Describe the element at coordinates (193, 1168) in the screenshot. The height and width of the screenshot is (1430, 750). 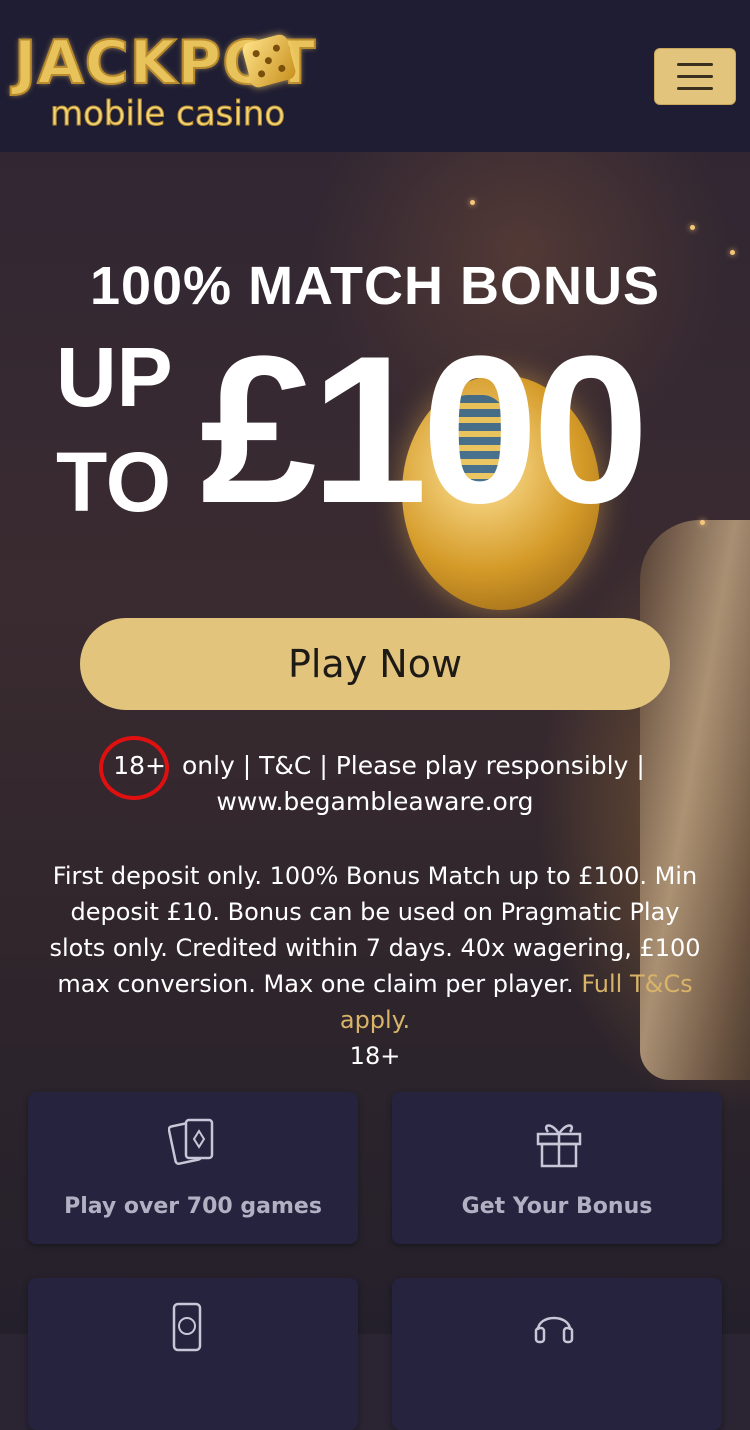
I see `feature-card-games: Play over 700 games` at that location.